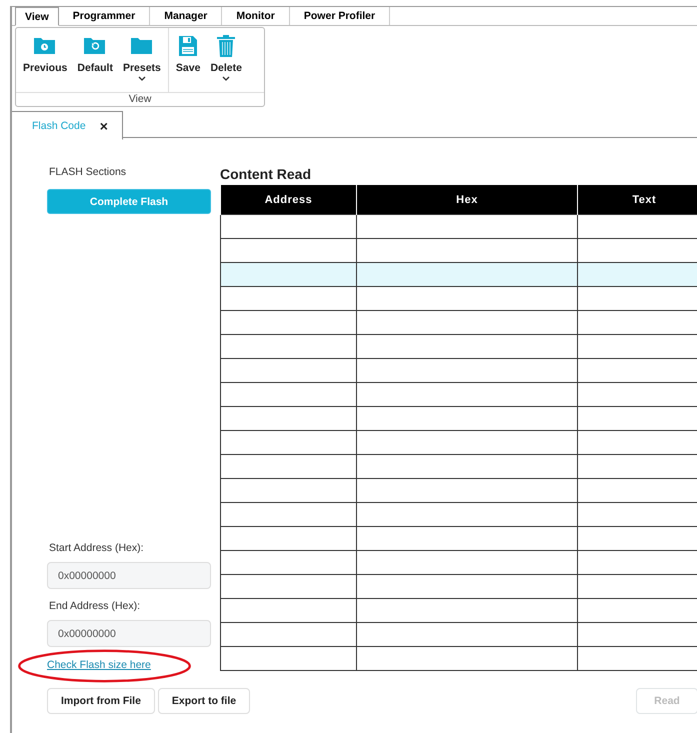  Describe the element at coordinates (188, 62) in the screenshot. I see `ribbon-button: Save` at that location.